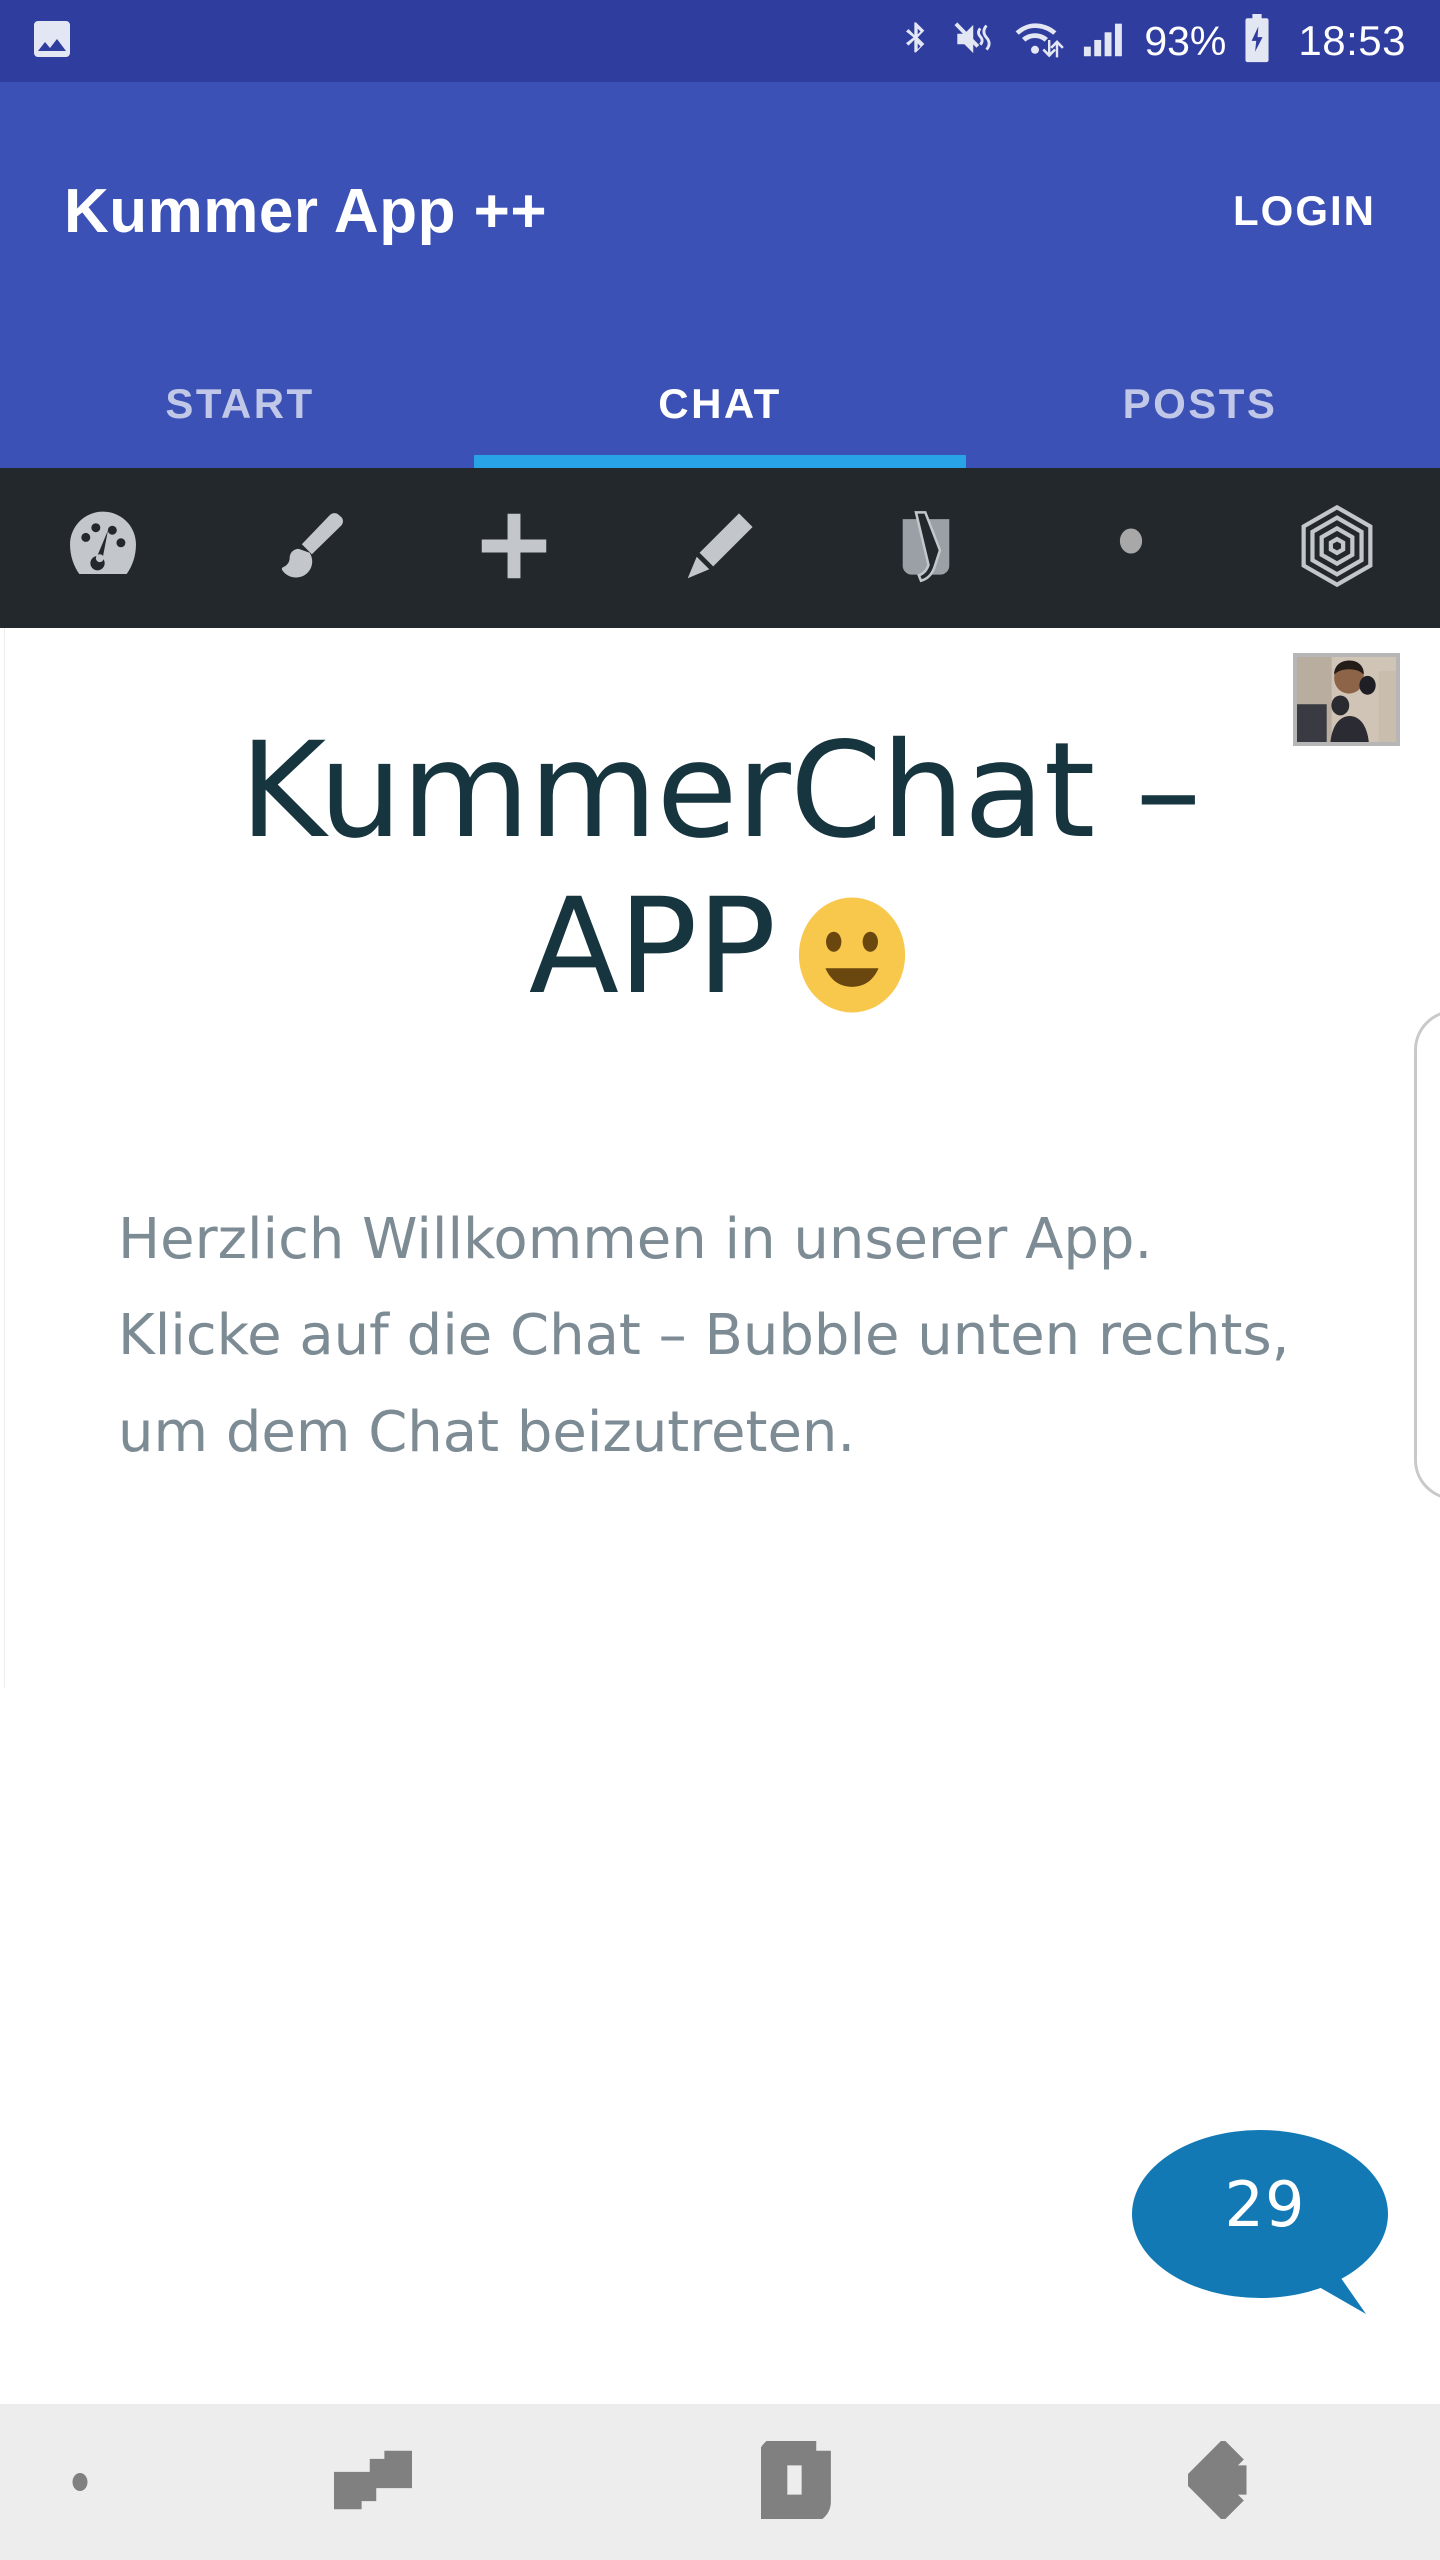 Image resolution: width=1440 pixels, height=2560 pixels. I want to click on admin-bar-item-yoast, so click(926, 548).